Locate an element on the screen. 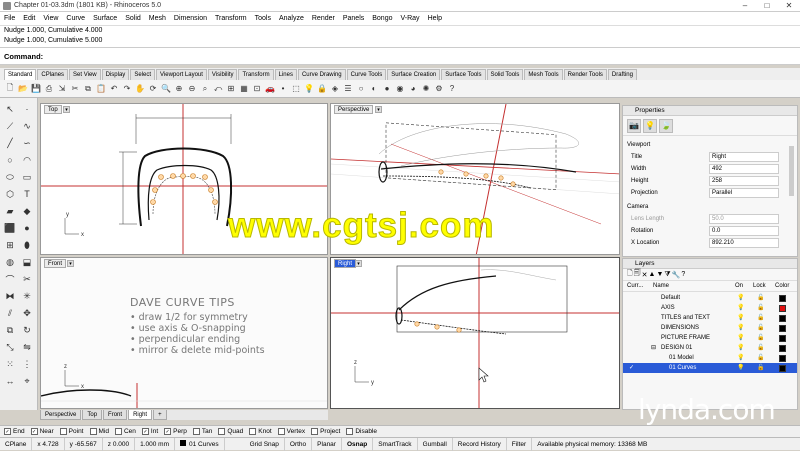 Image resolution: width=800 pixels, height=451 pixels. wireframe-icon: ○ is located at coordinates (361, 89).